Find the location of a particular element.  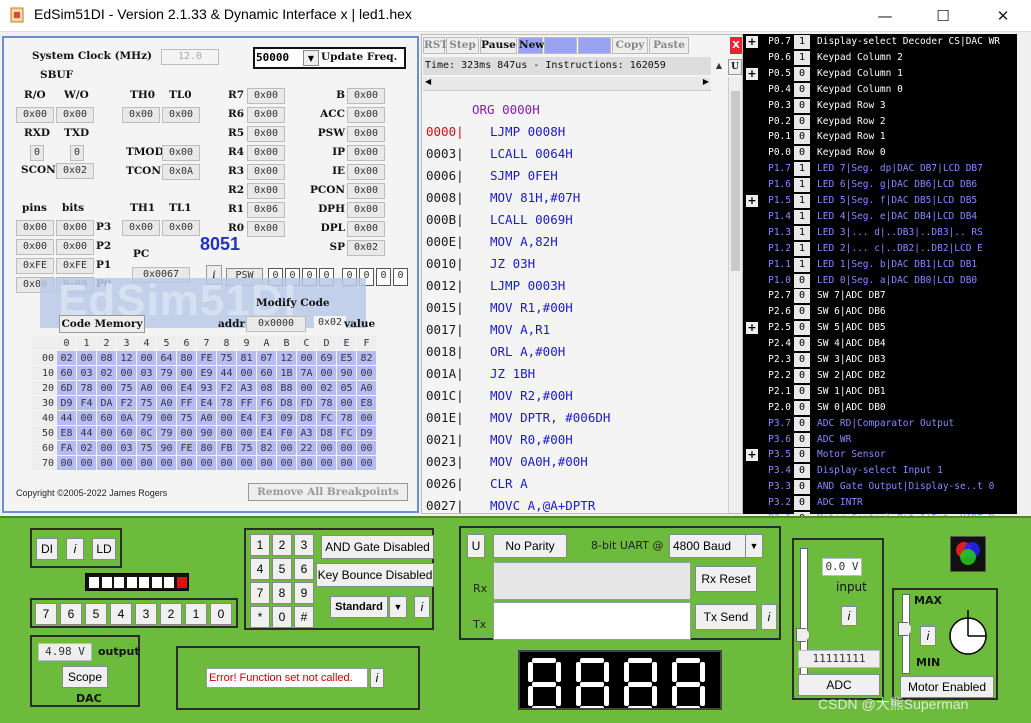

and-gate-button: AND Gate Disabled is located at coordinates (377, 547).